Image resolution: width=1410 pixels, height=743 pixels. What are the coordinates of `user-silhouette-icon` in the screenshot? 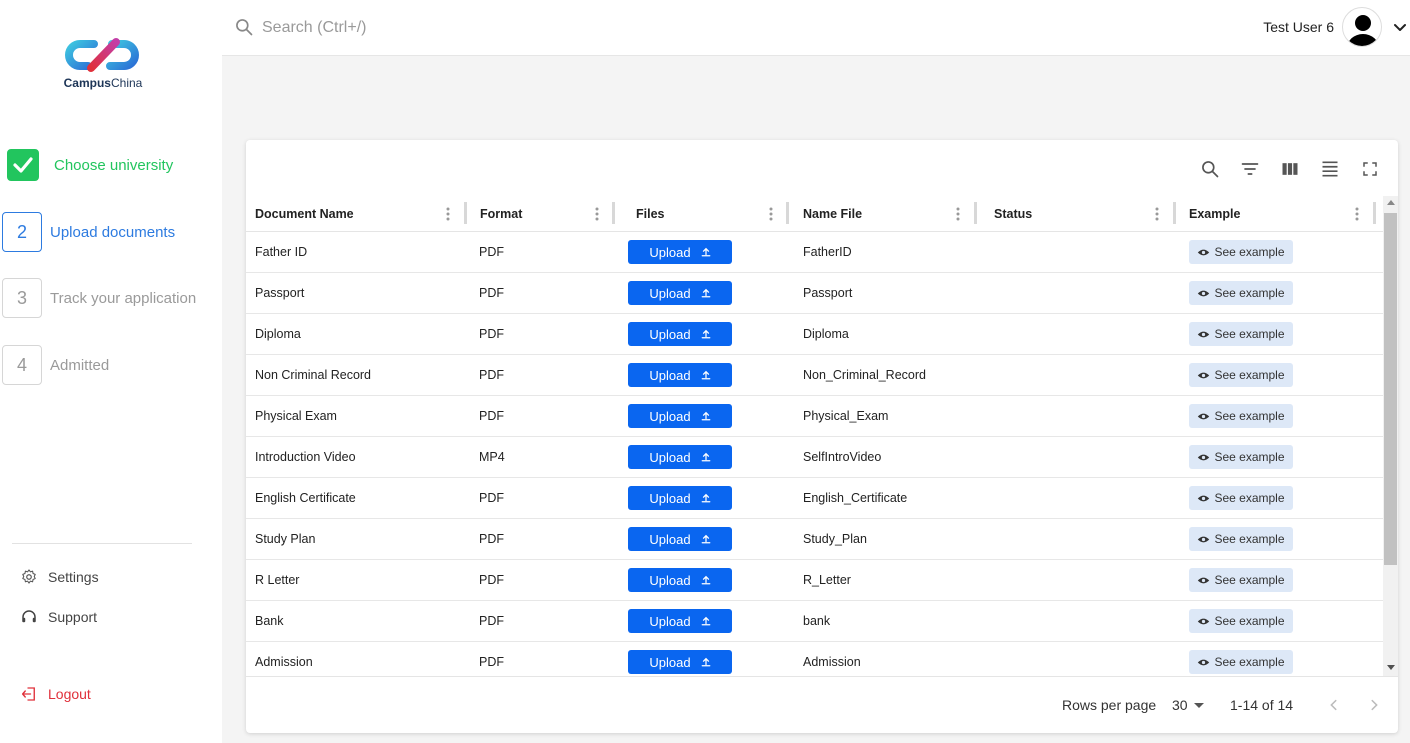 It's located at (1363, 30).